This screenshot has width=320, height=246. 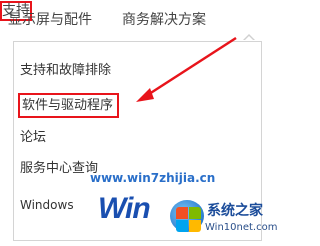 What do you see at coordinates (124, 208) in the screenshot?
I see `watermark-logo-word: Win` at bounding box center [124, 208].